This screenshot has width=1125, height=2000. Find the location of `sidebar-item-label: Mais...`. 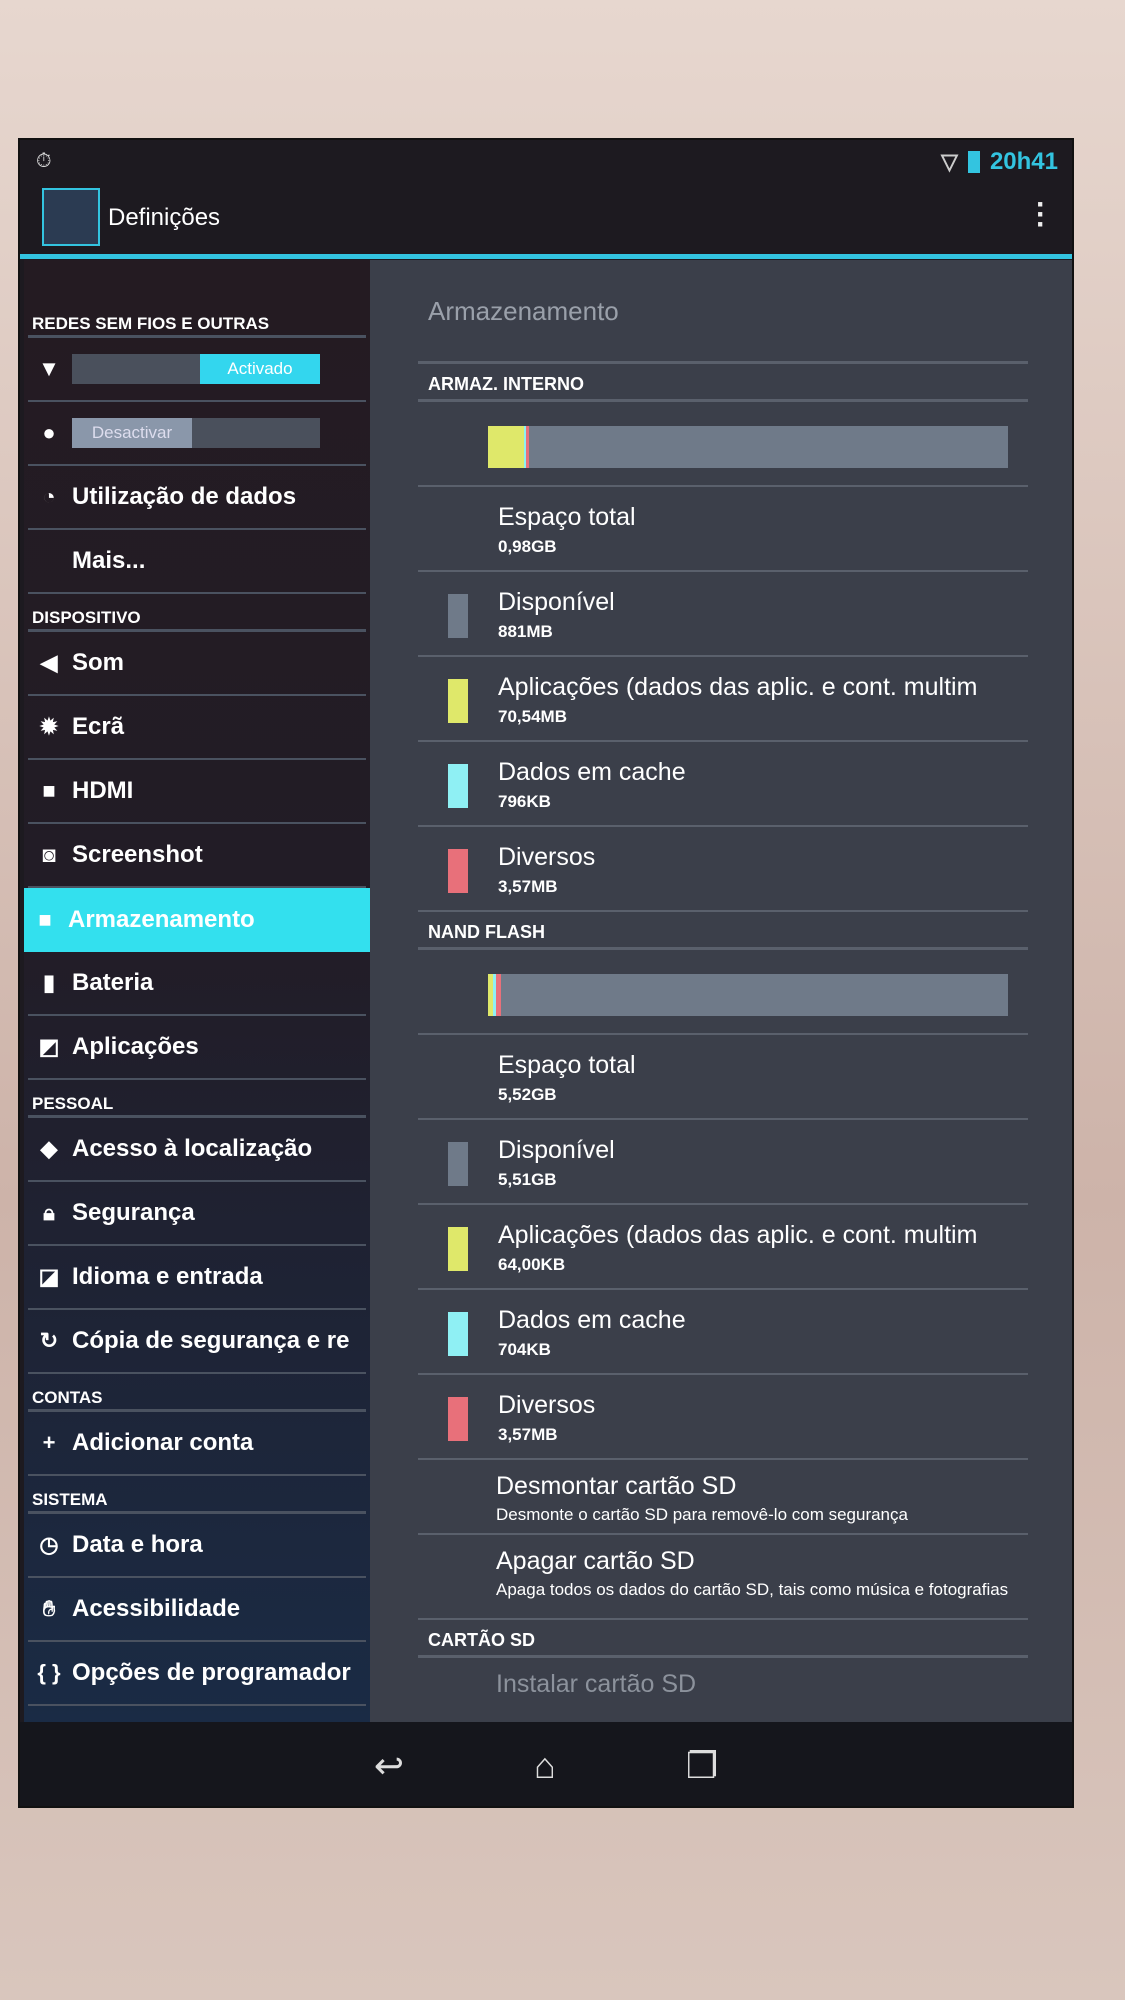

sidebar-item-label: Mais... is located at coordinates (109, 560).